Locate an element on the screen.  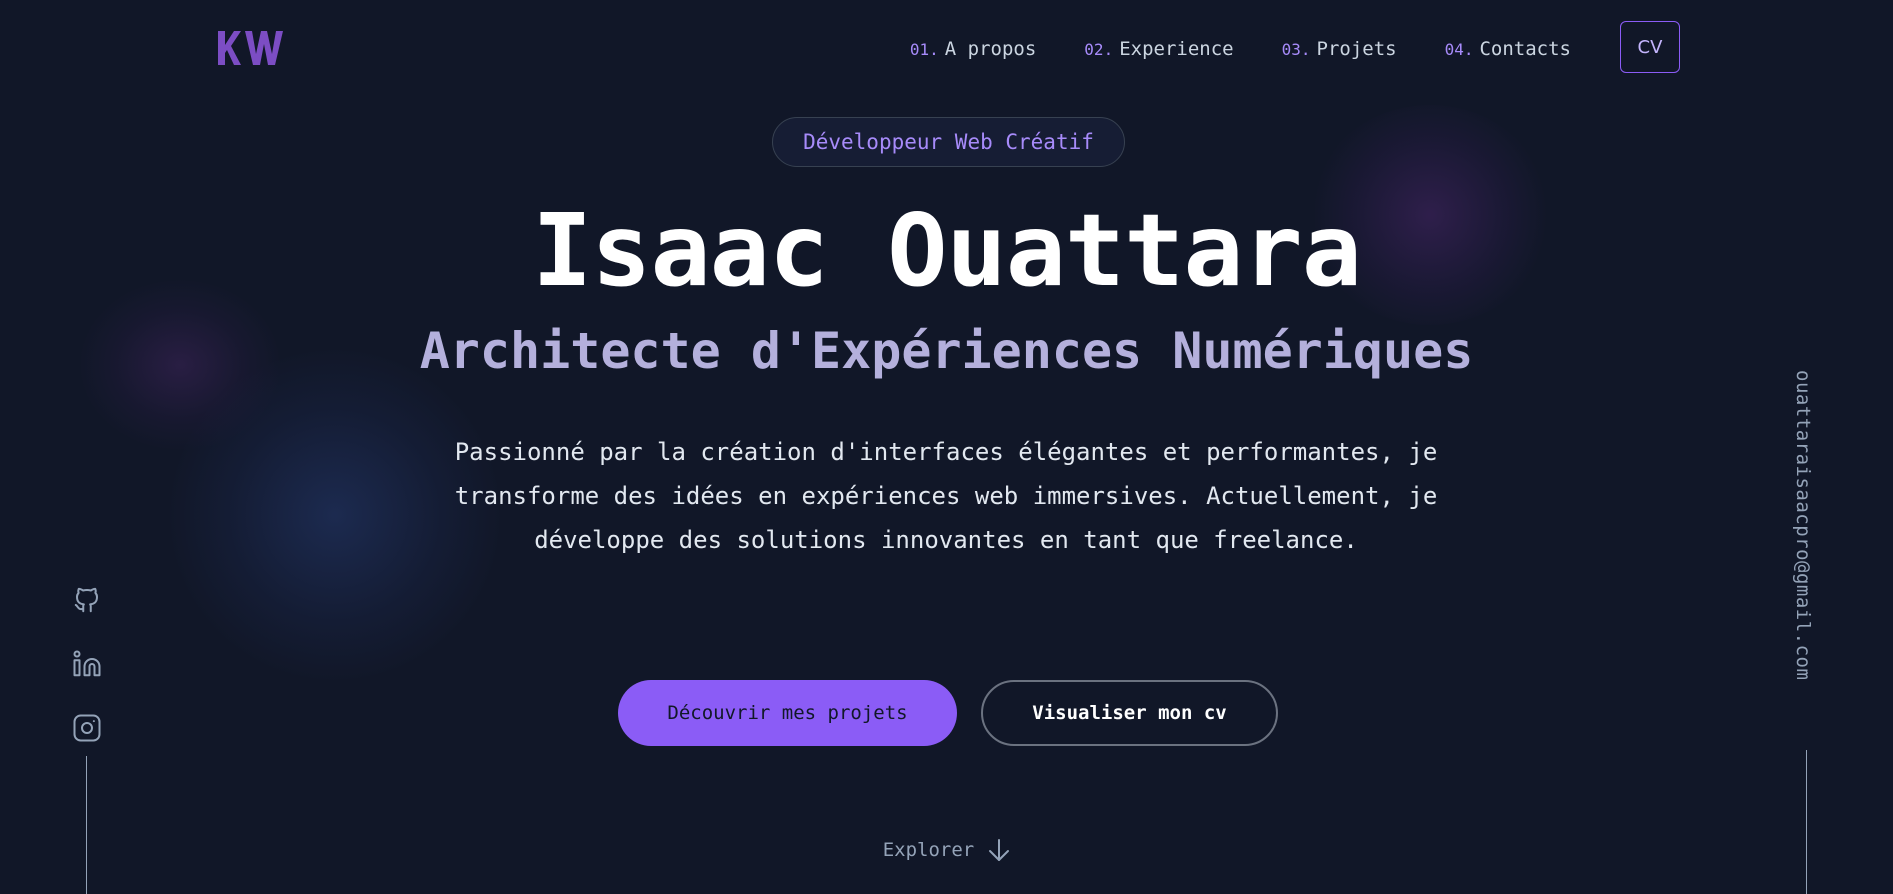
nav-number: 02. is located at coordinates (1099, 49).